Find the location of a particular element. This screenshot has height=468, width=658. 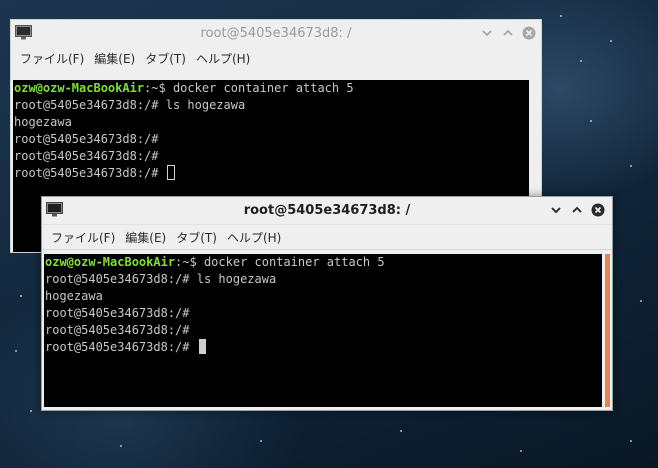

scrollbar is located at coordinates (607, 330).